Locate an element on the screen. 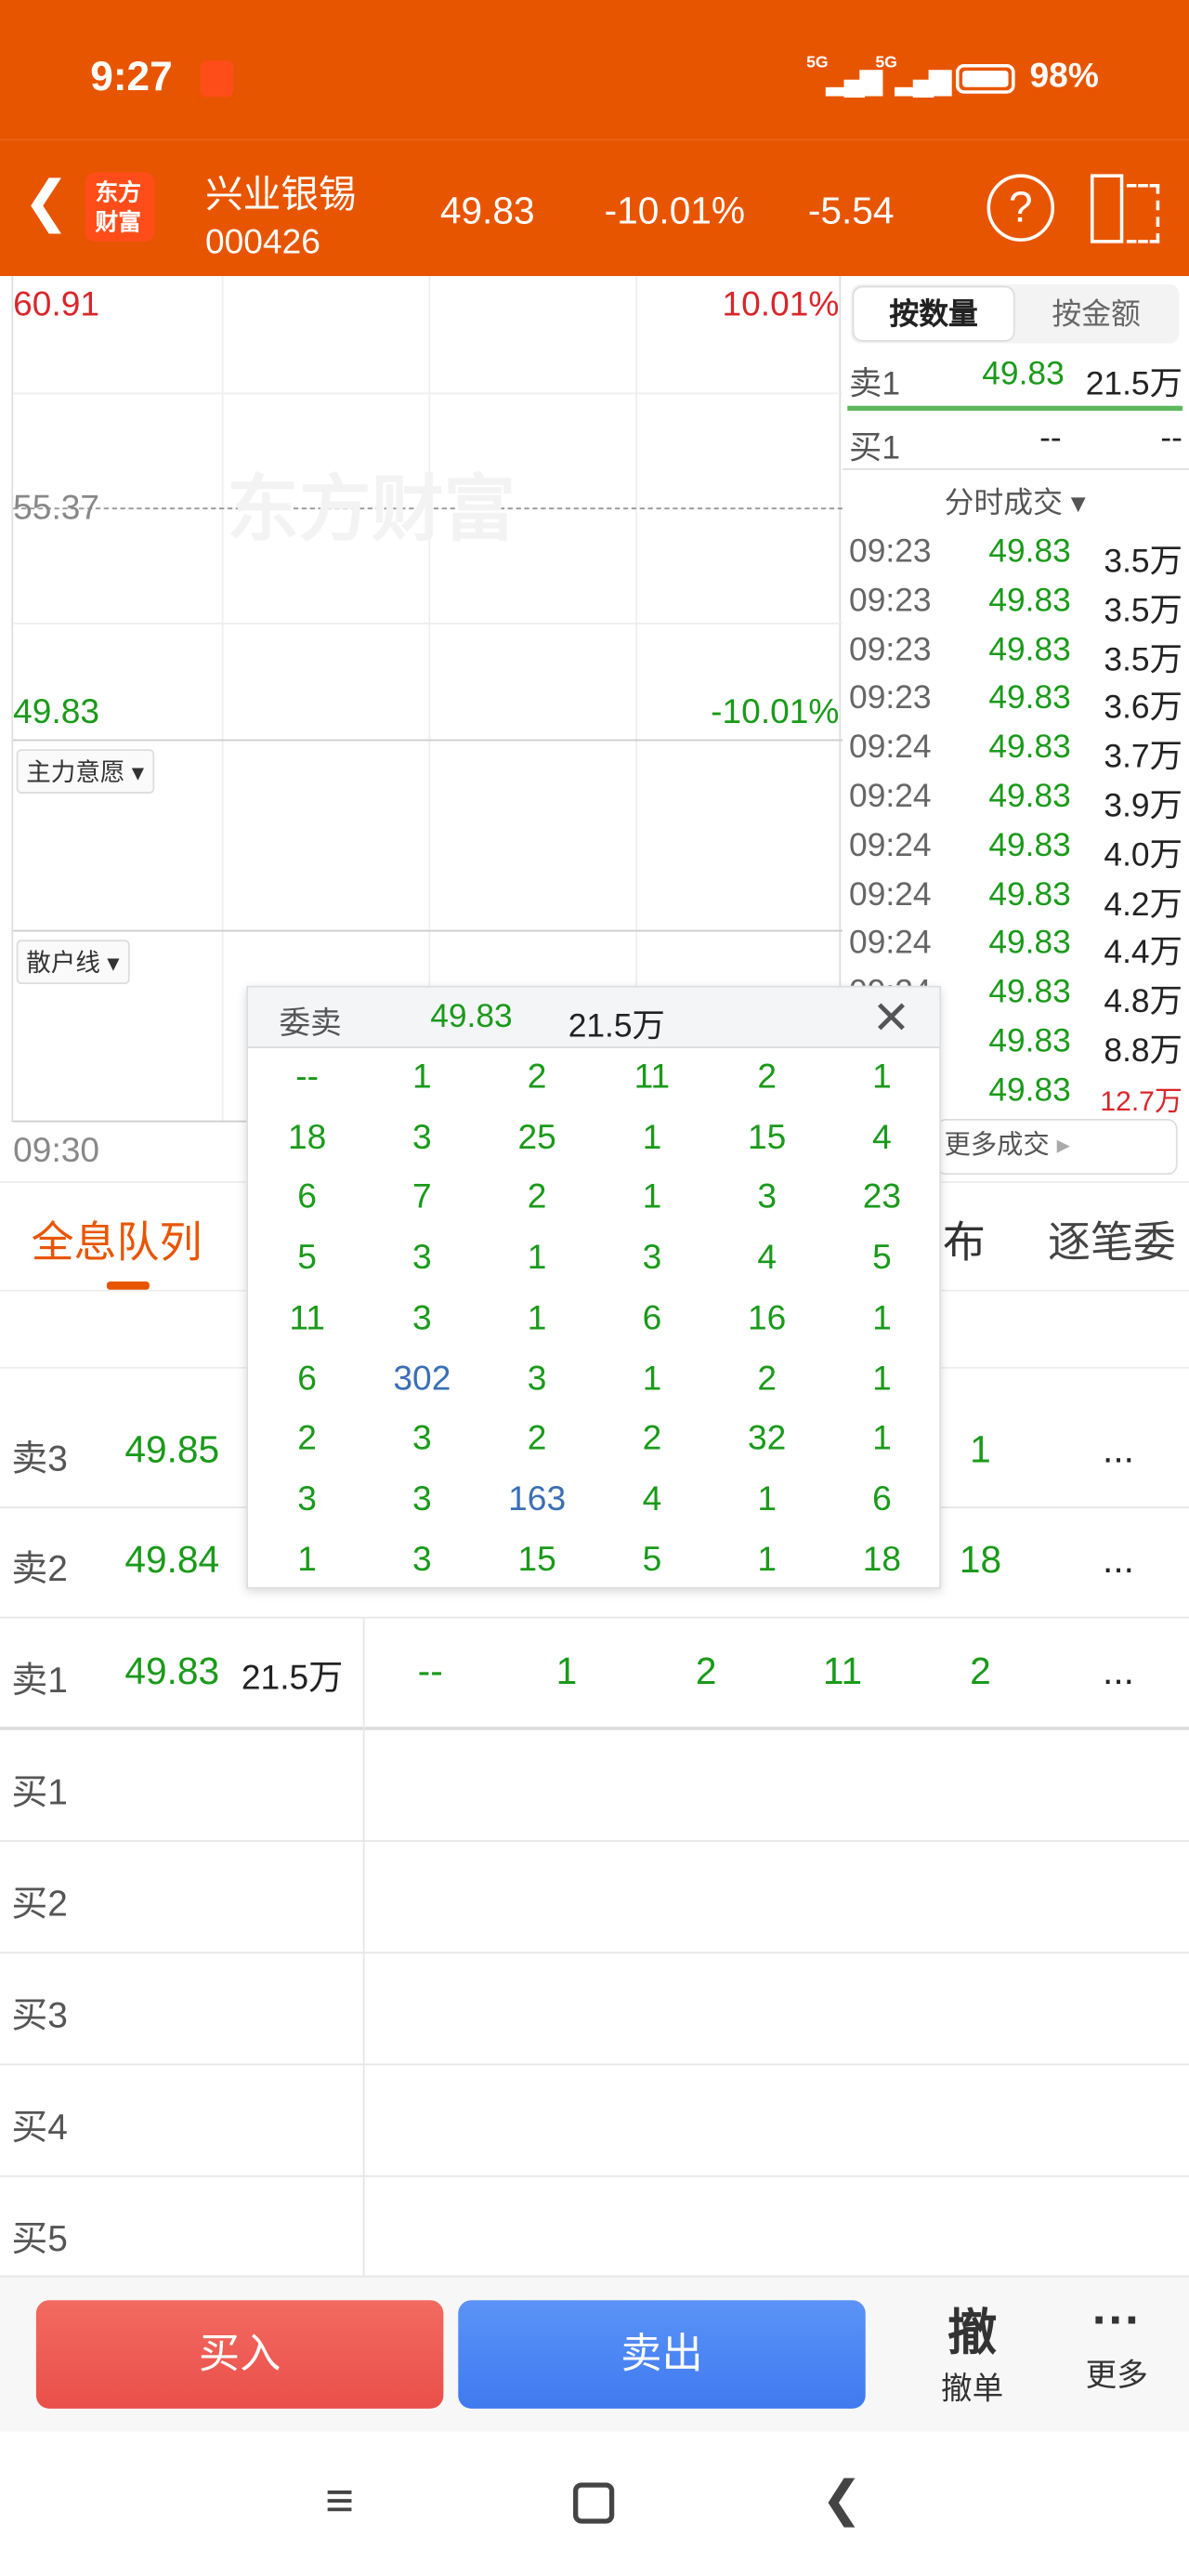  stock-price: 49.83 is located at coordinates (487, 210).